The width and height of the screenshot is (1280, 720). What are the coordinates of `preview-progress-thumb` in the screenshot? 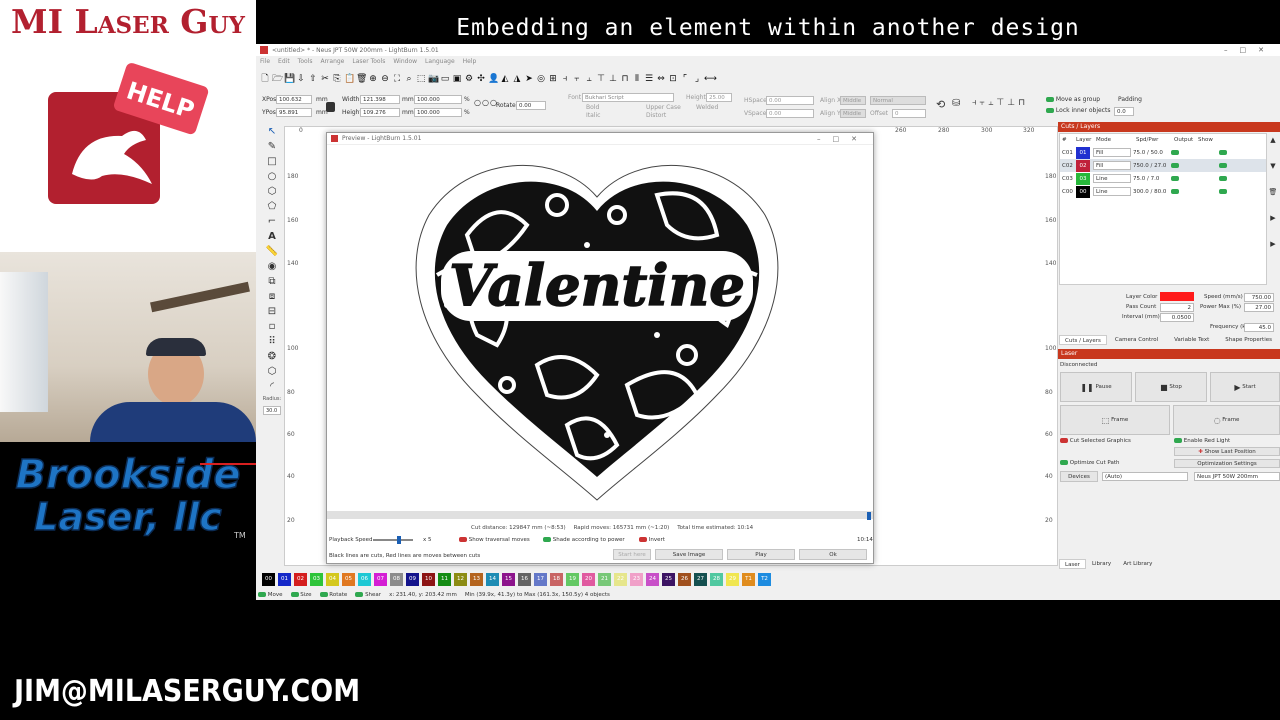 It's located at (869, 516).